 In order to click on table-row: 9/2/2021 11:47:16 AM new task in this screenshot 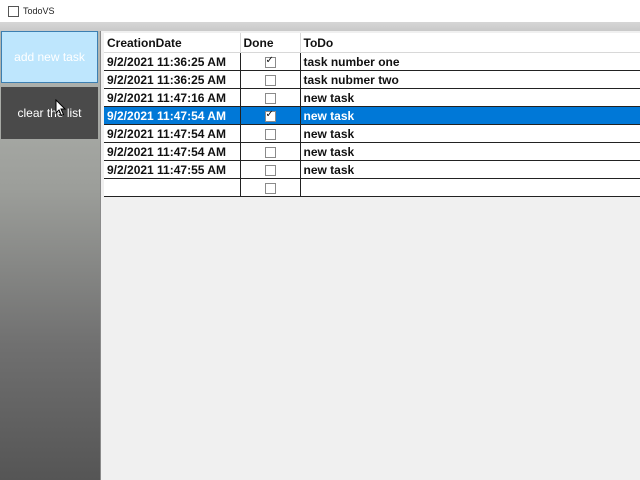, I will do `click(372, 97)`.